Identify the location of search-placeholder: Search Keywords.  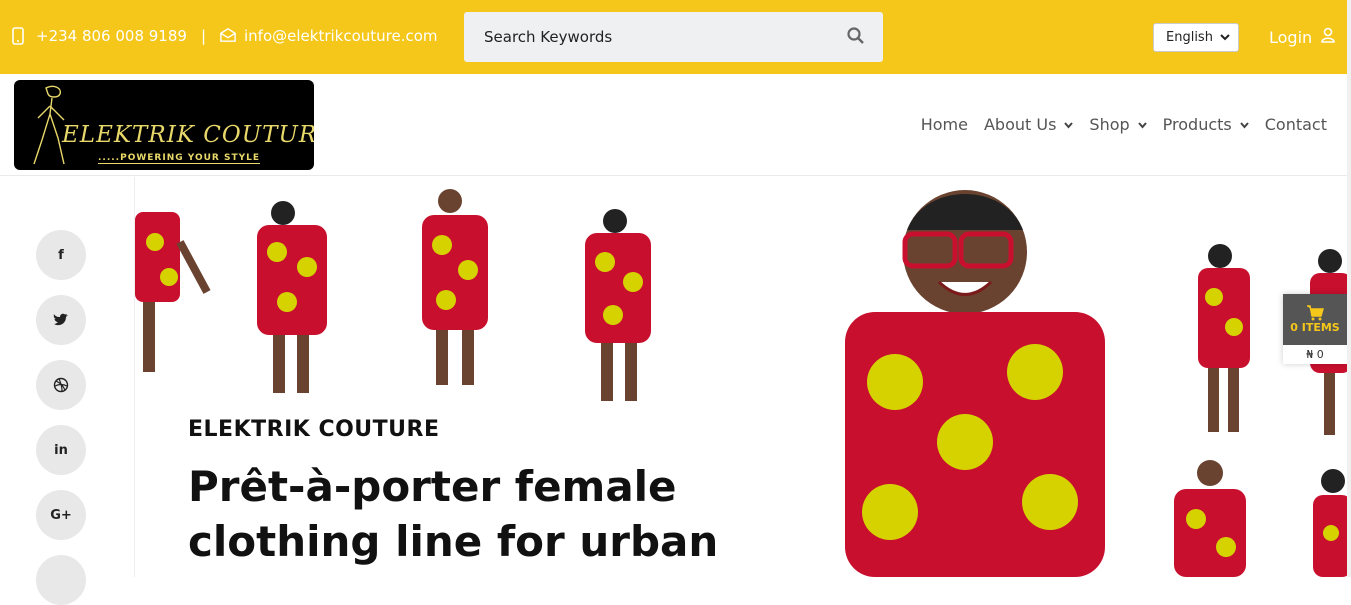
(548, 37).